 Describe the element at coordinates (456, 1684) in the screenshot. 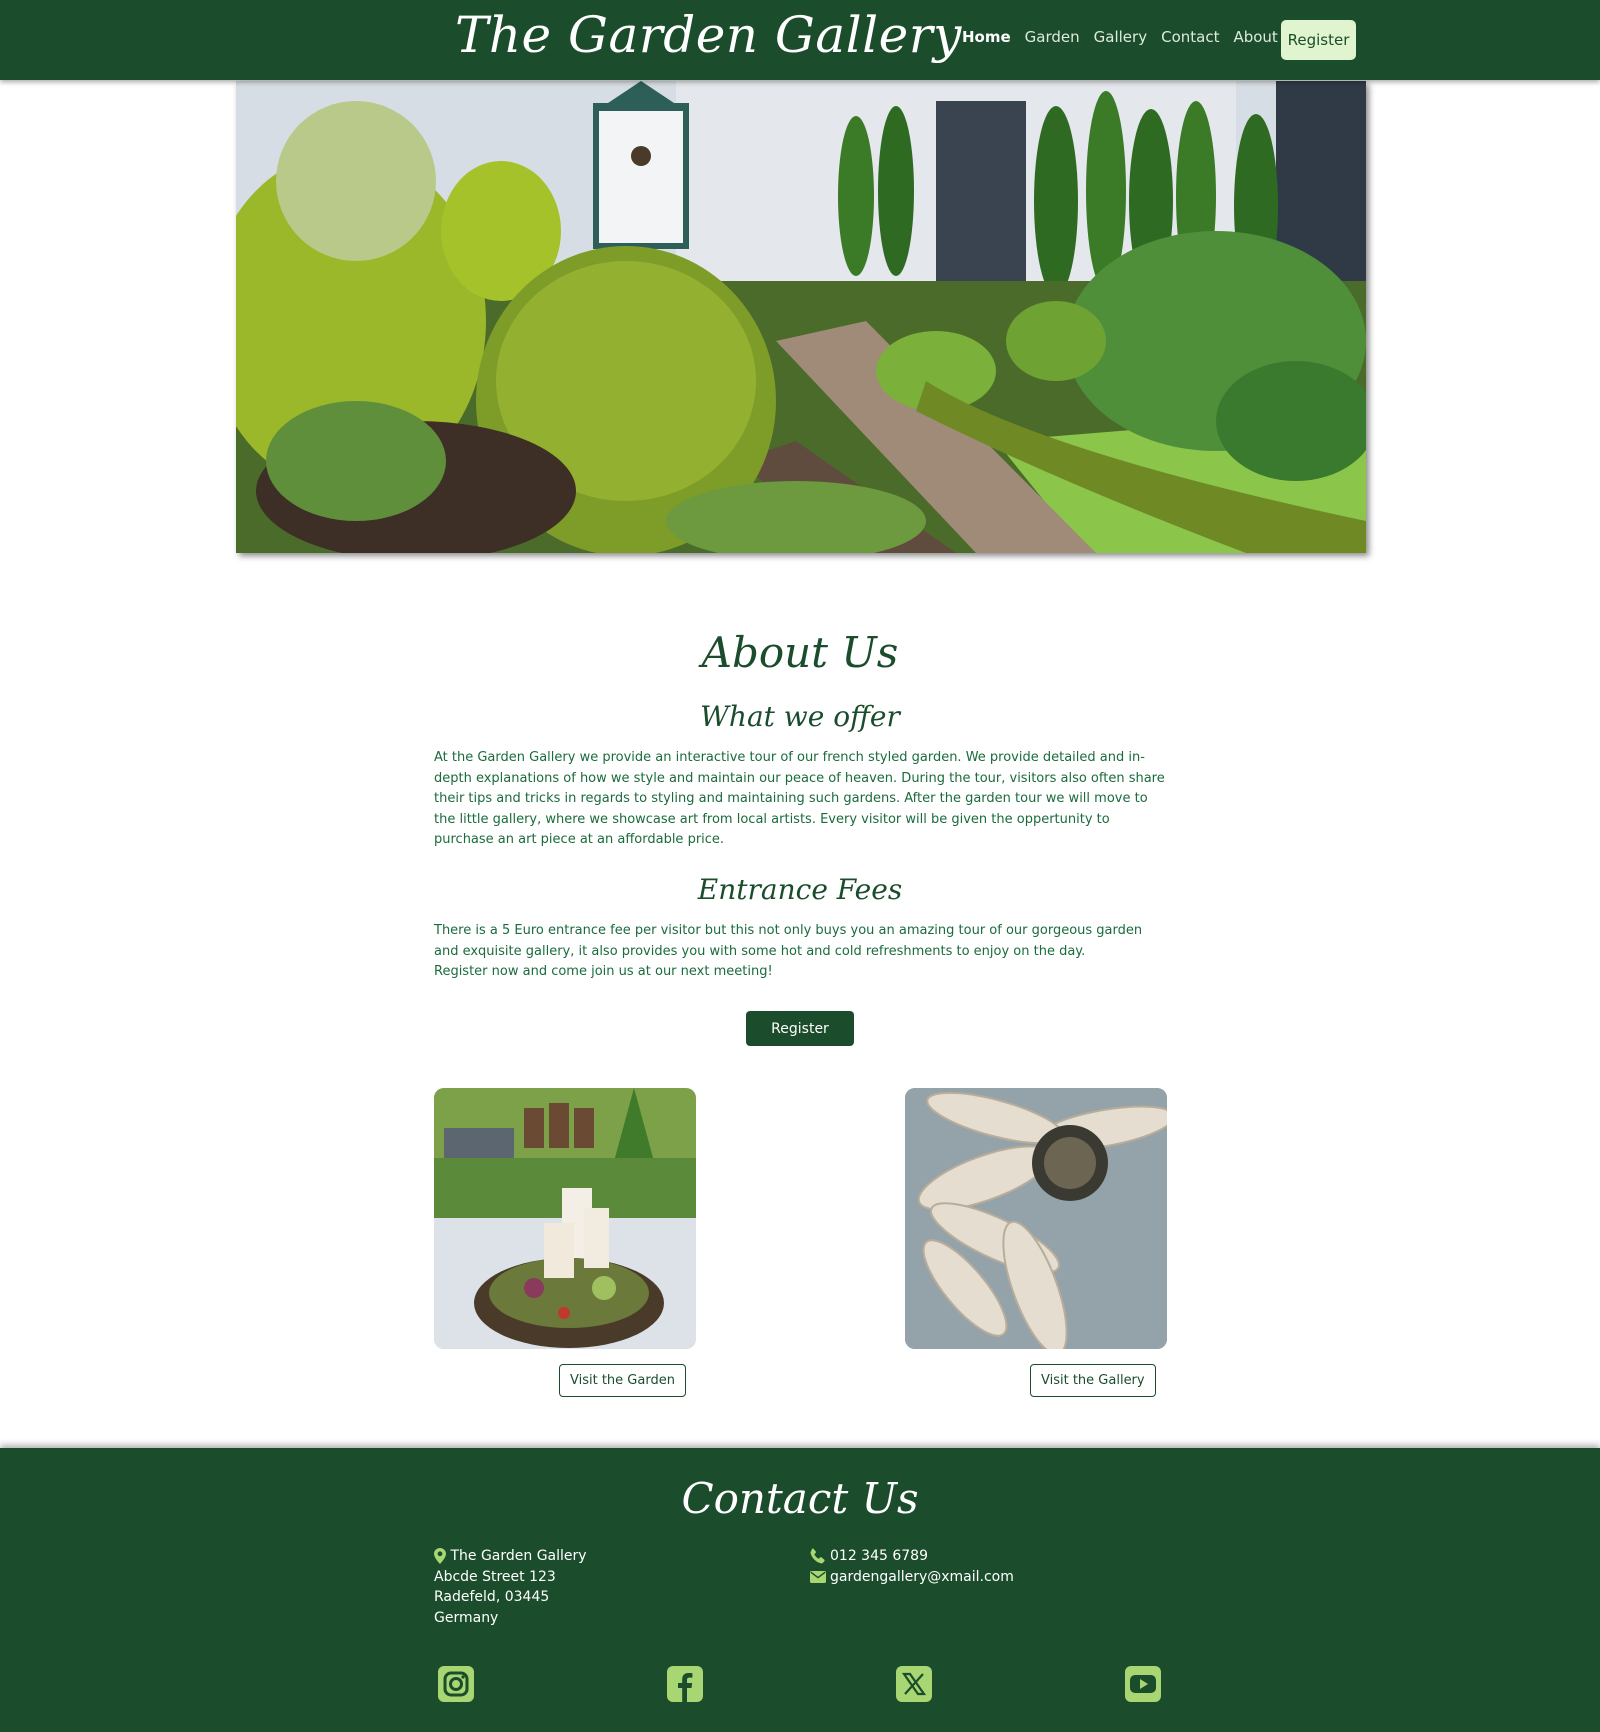

I see `instagram-icon` at that location.